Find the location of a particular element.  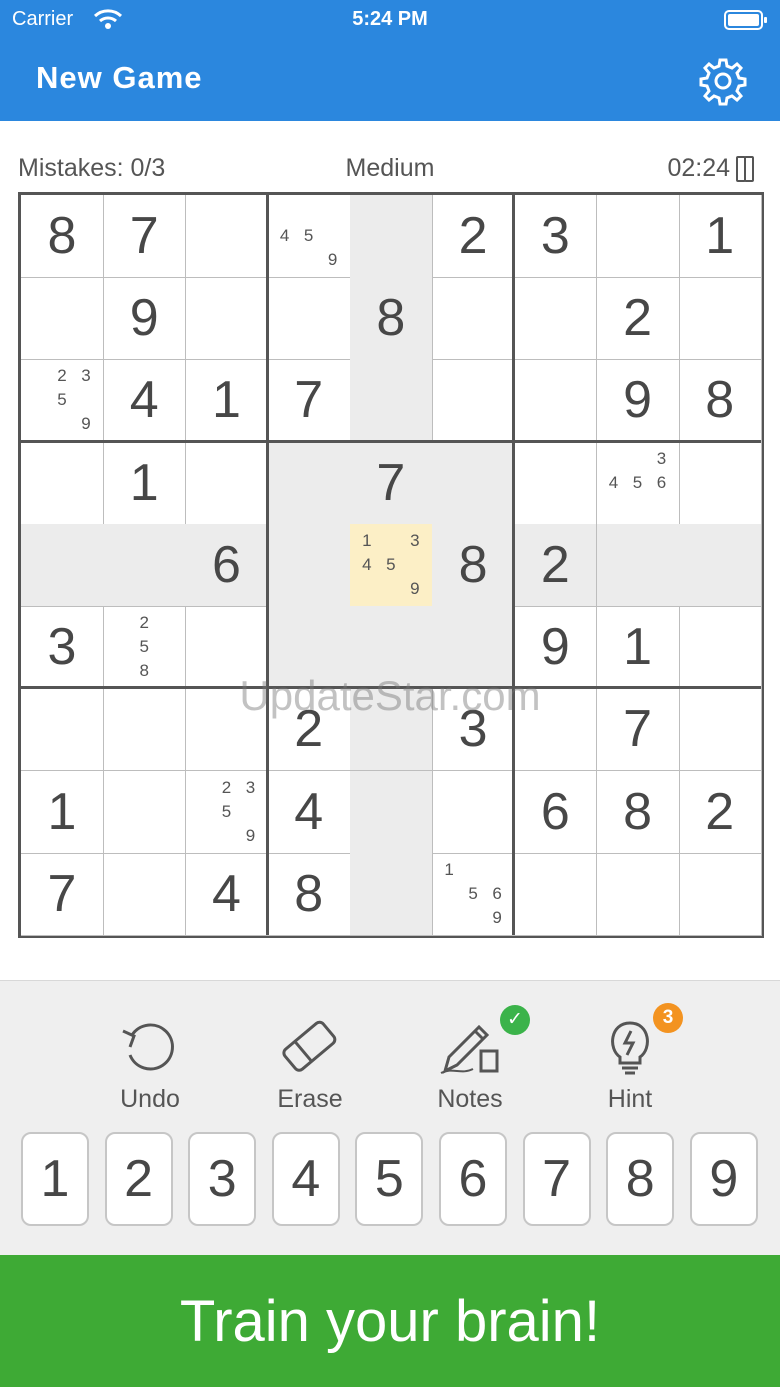

board-cell: 459 is located at coordinates (309, 236).